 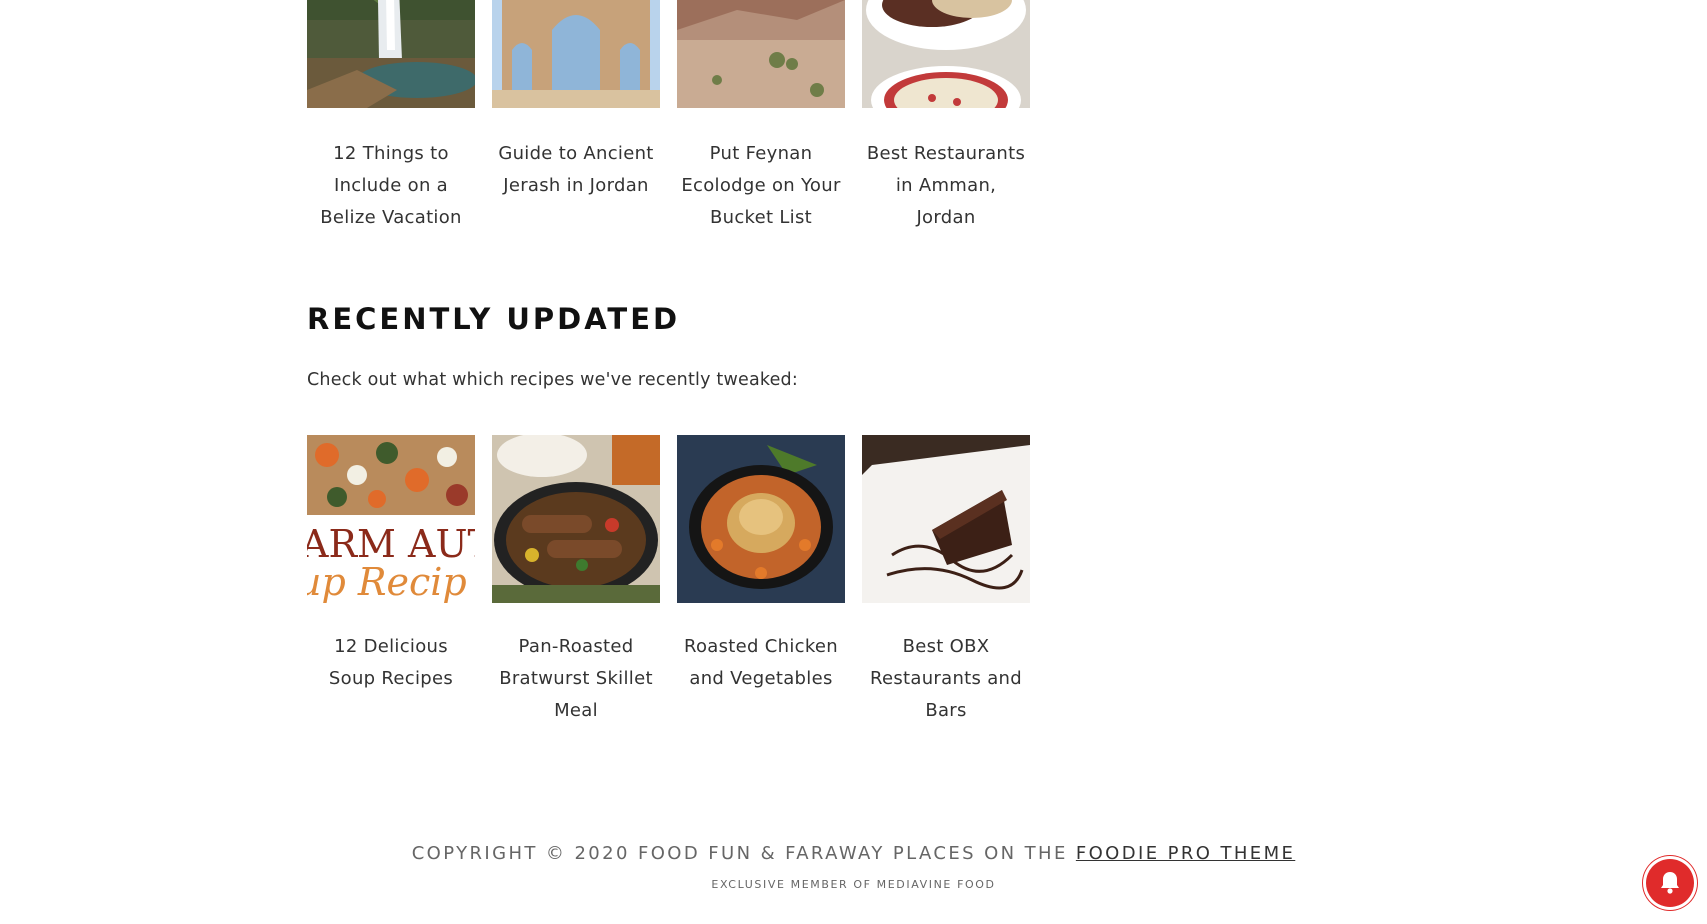 I want to click on related-post-card: Guide to Ancient Jerash in Jordan, so click(x=576, y=117).